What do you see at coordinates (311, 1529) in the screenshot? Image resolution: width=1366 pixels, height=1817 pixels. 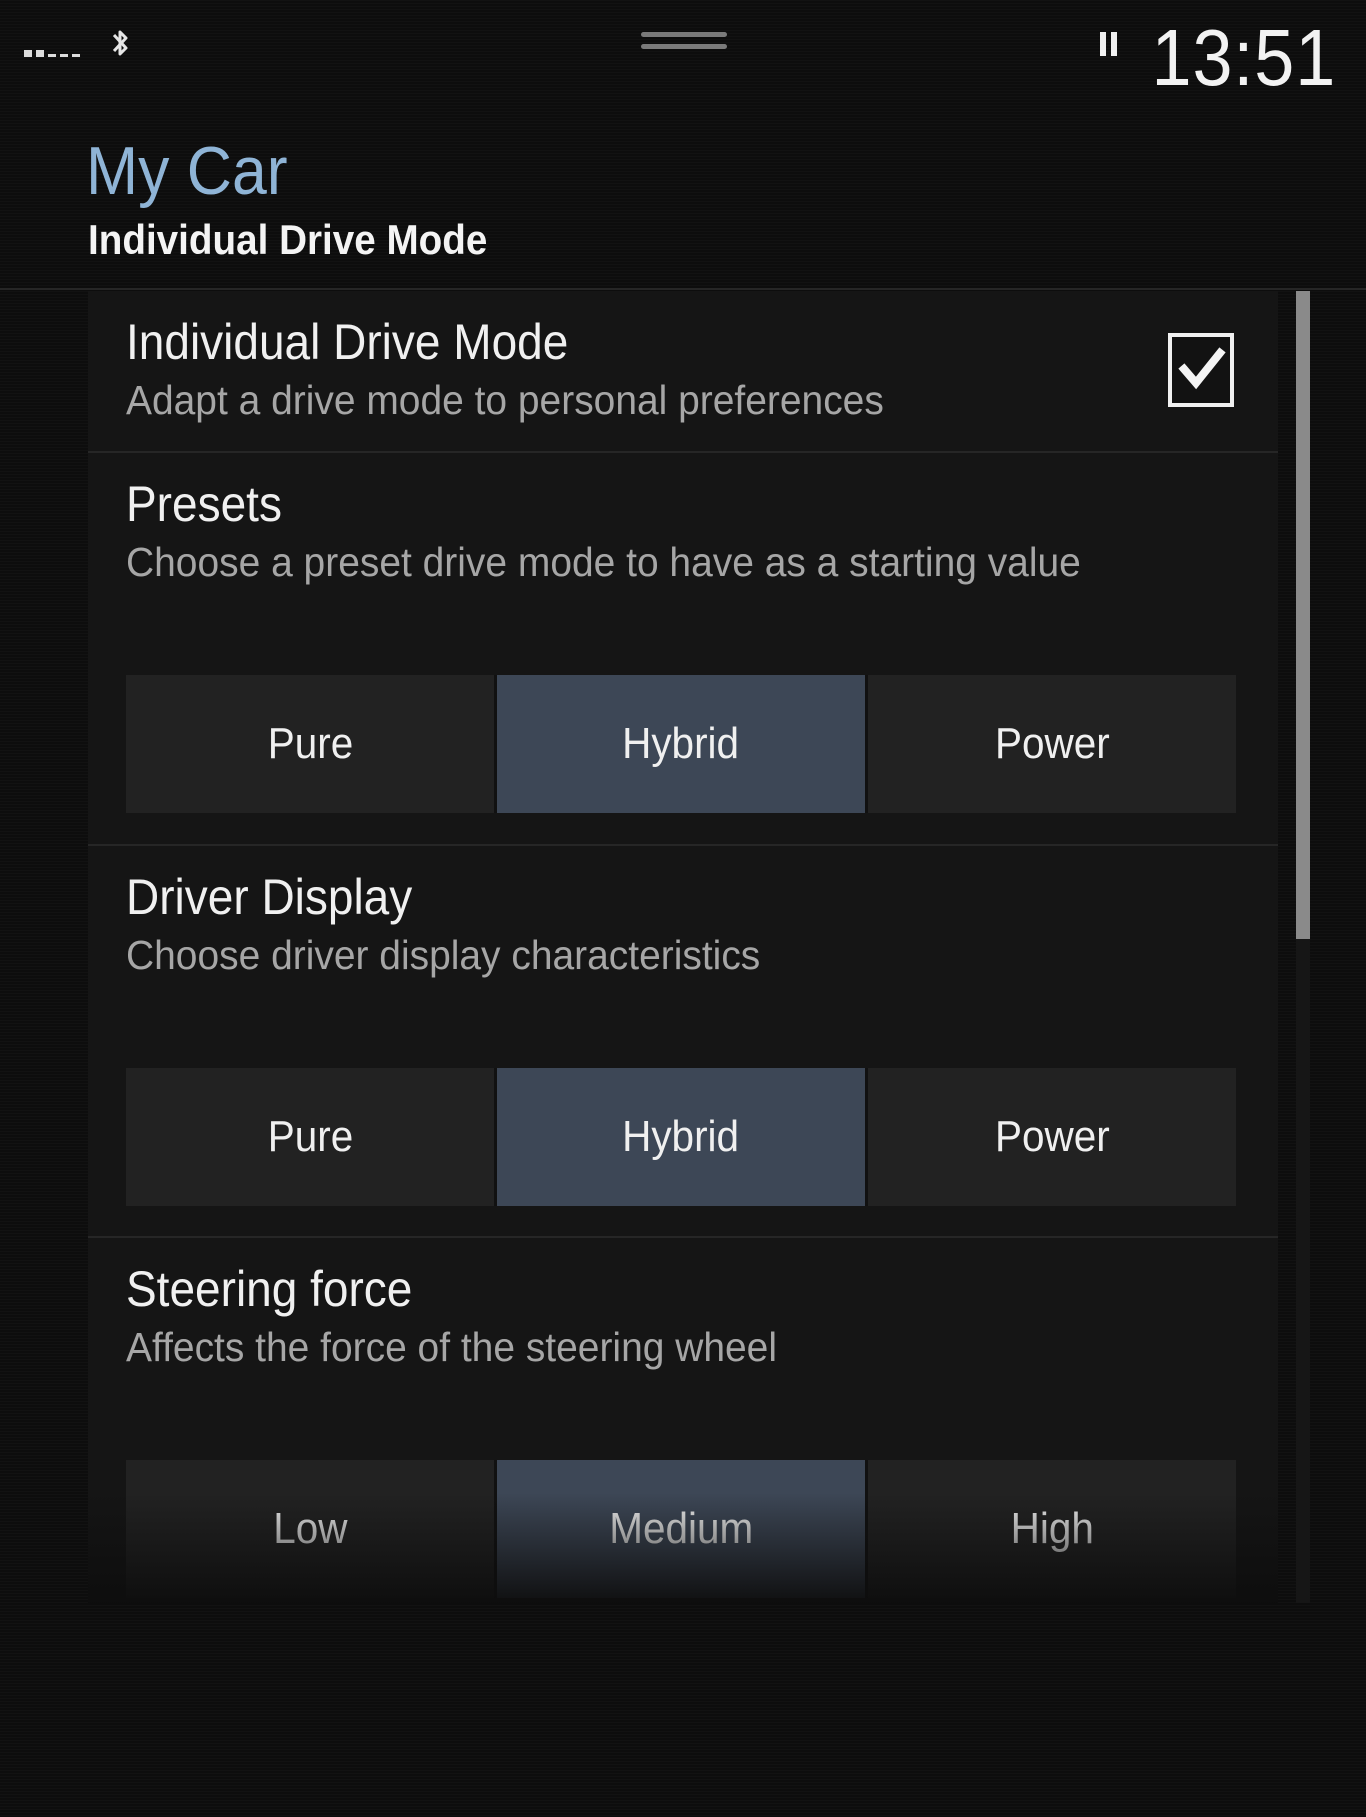 I see `steering-force-option-low: Low` at bounding box center [311, 1529].